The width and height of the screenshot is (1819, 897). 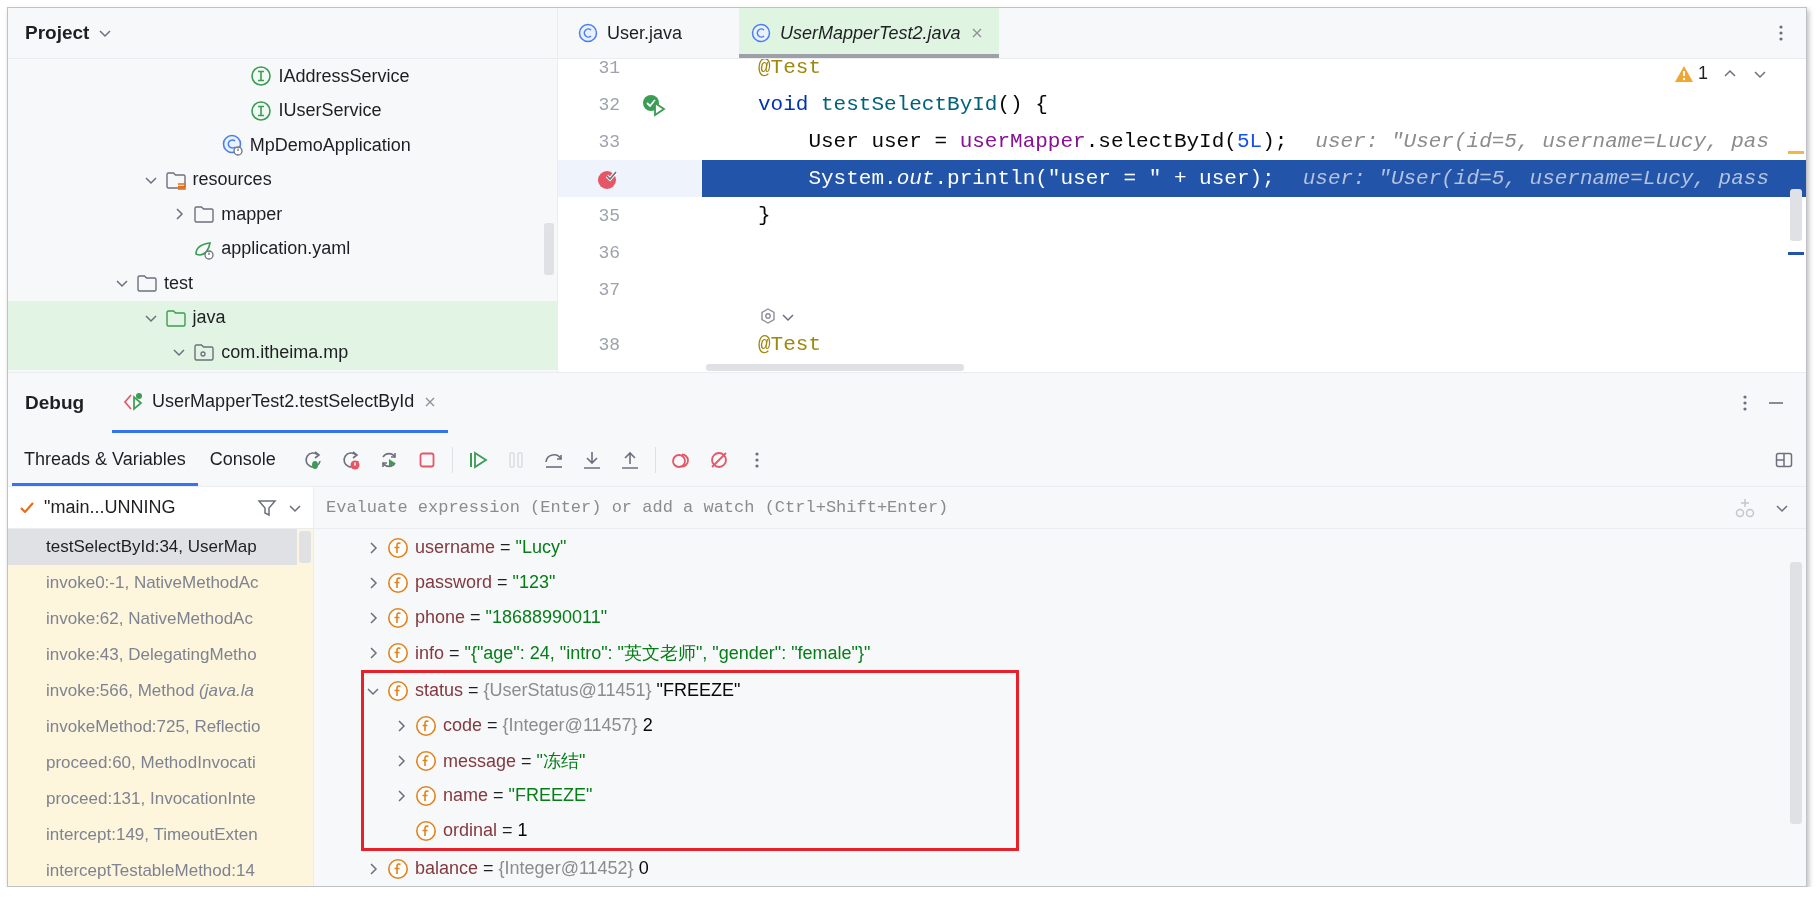 What do you see at coordinates (282, 214) in the screenshot?
I see `tree-item: mapper` at bounding box center [282, 214].